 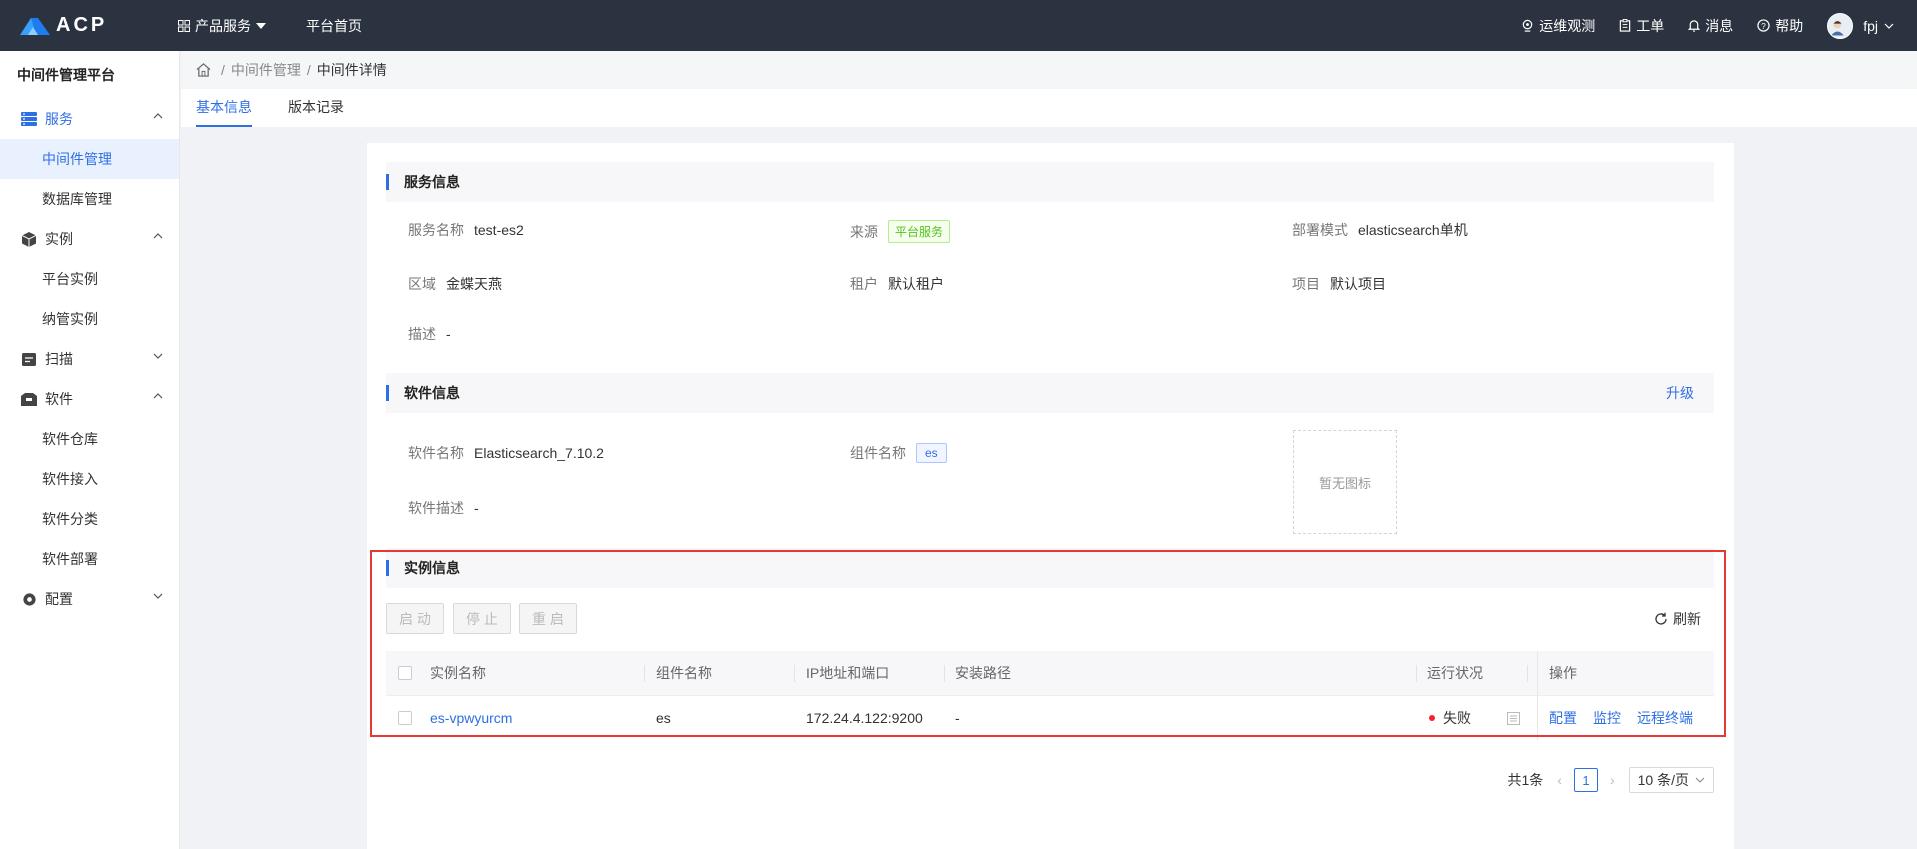 What do you see at coordinates (89, 159) in the screenshot?
I see `sidebar-item-middleware: 中间件管理` at bounding box center [89, 159].